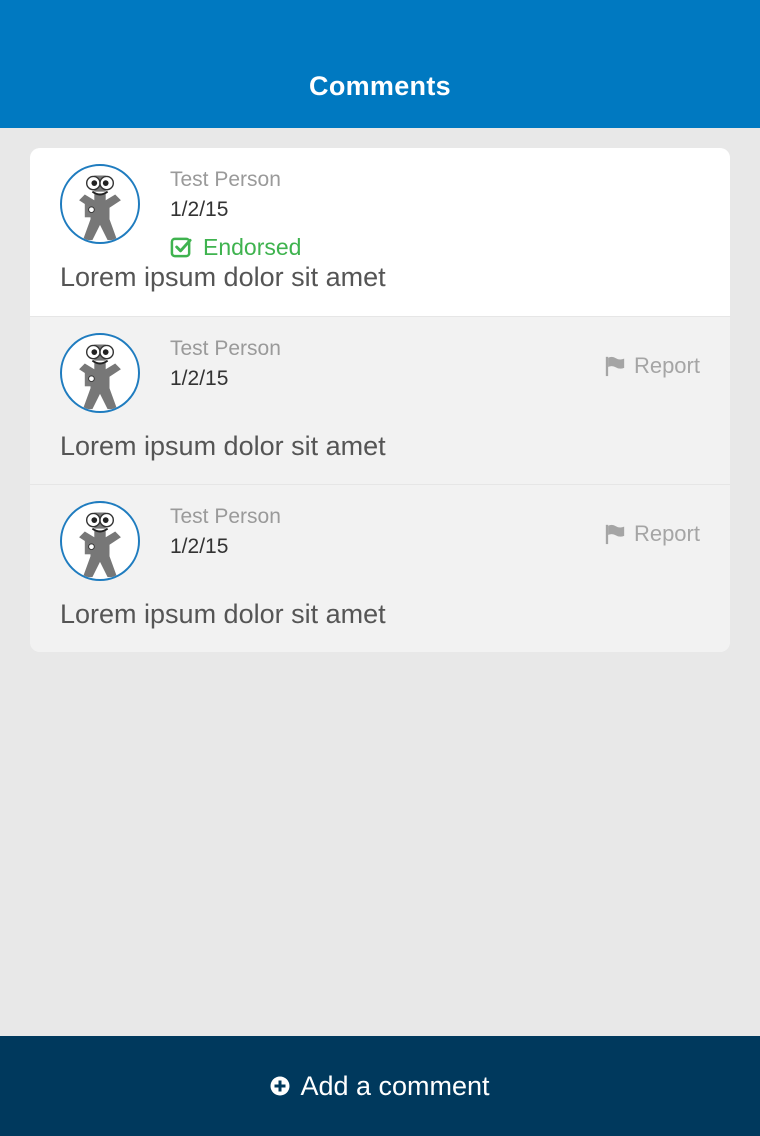 This screenshot has height=1136, width=760. Describe the element at coordinates (280, 1086) in the screenshot. I see `plus-circle-icon` at that location.